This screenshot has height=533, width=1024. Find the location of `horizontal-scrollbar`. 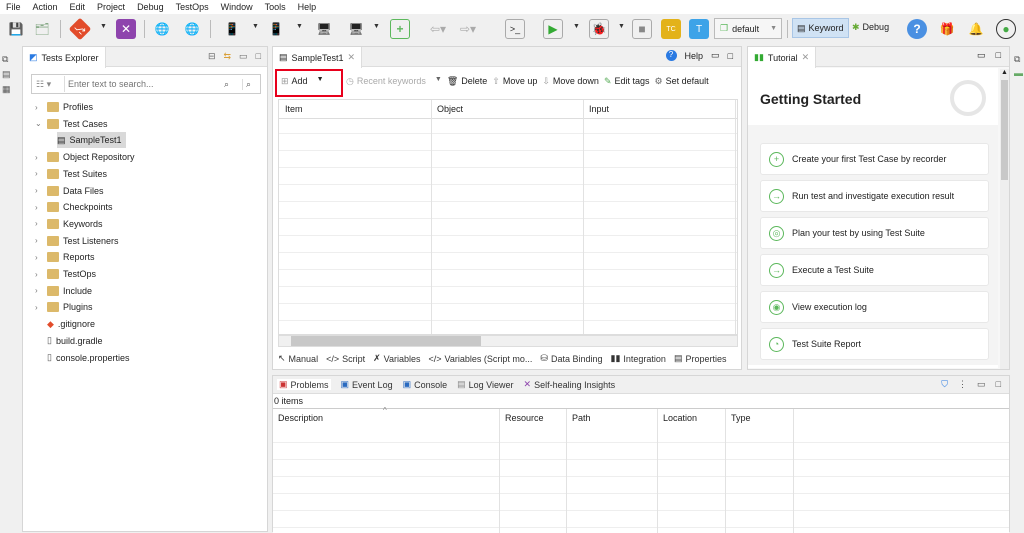

horizontal-scrollbar is located at coordinates (508, 341).